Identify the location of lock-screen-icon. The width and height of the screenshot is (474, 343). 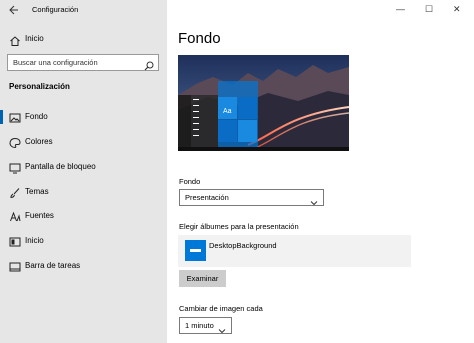
(15, 167).